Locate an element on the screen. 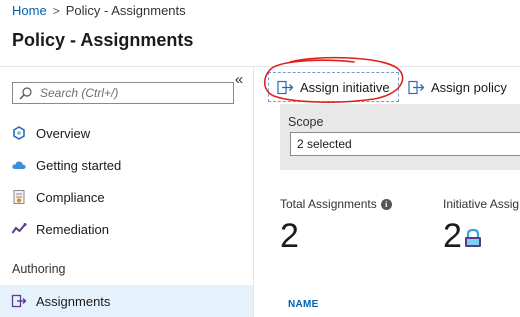  info-icon: i is located at coordinates (386, 204).